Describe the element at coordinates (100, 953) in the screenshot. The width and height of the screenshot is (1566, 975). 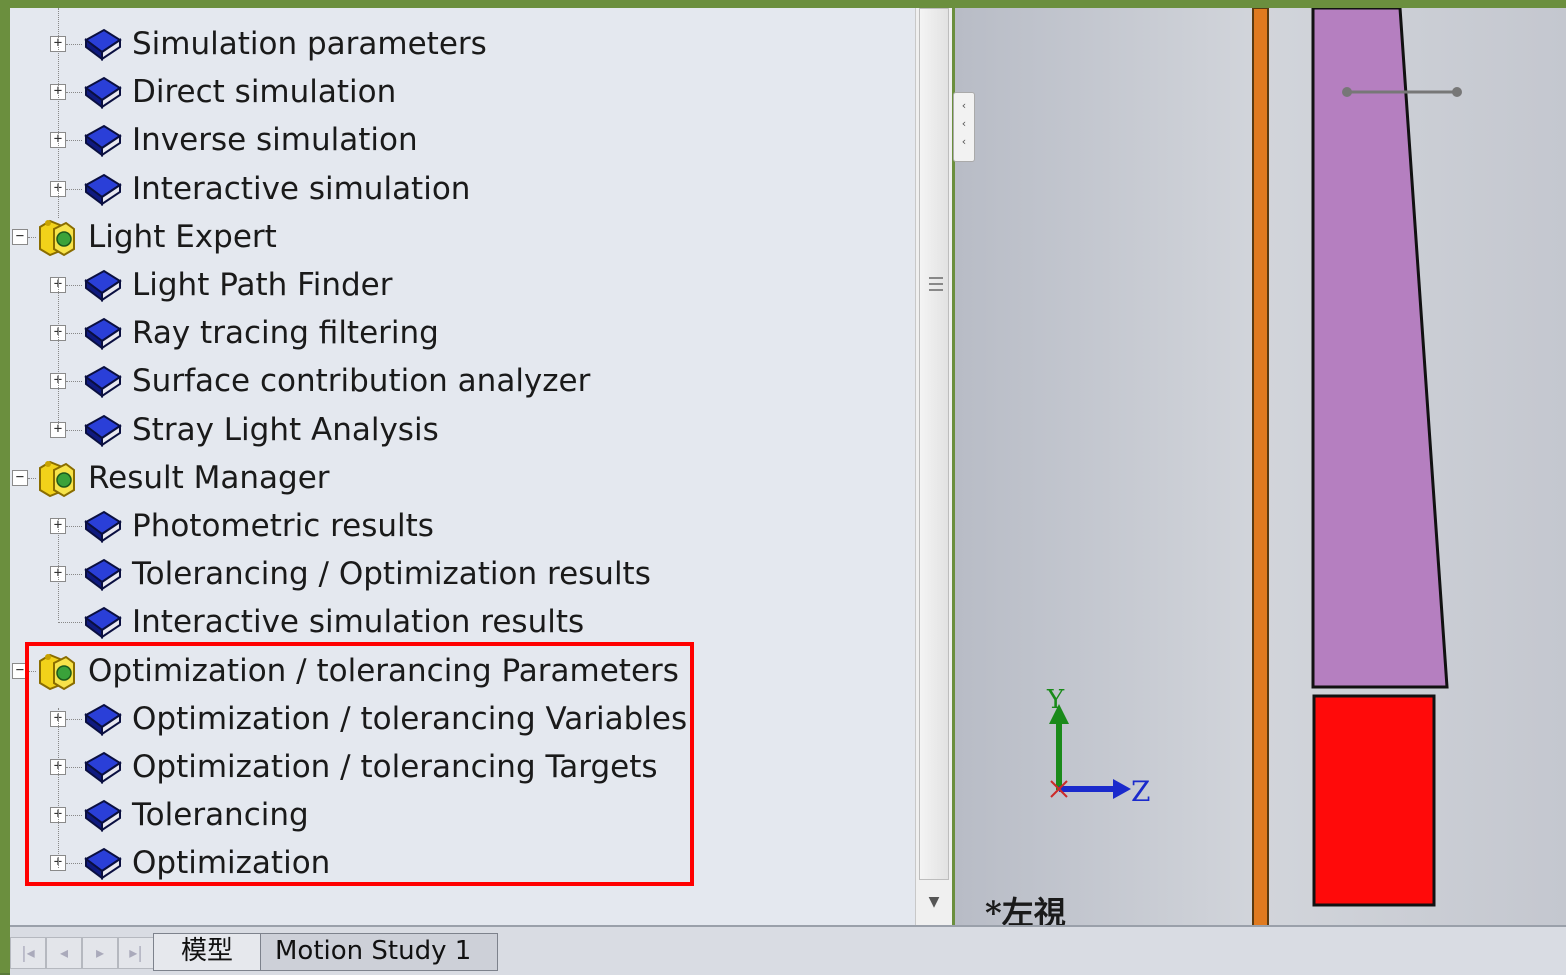
I see `next-tab-icon: ▸` at that location.